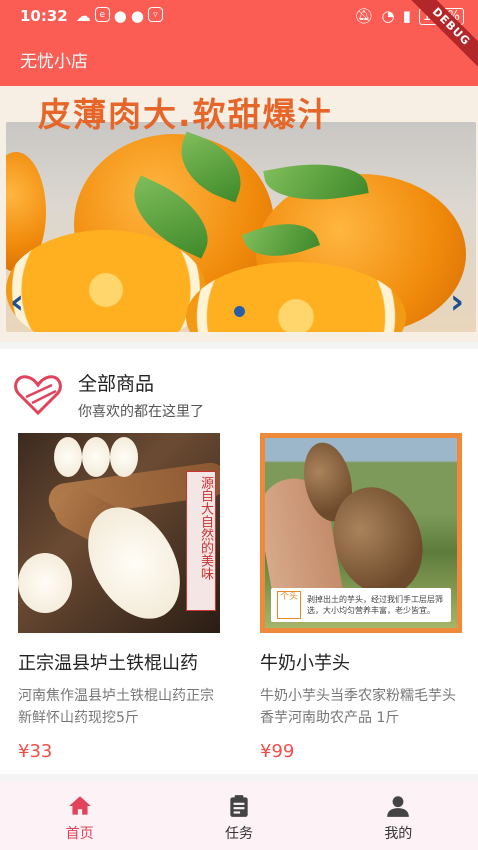 This screenshot has height=850, width=478. Describe the element at coordinates (119, 533) in the screenshot. I see `product-image: 源自大自然的美味` at that location.